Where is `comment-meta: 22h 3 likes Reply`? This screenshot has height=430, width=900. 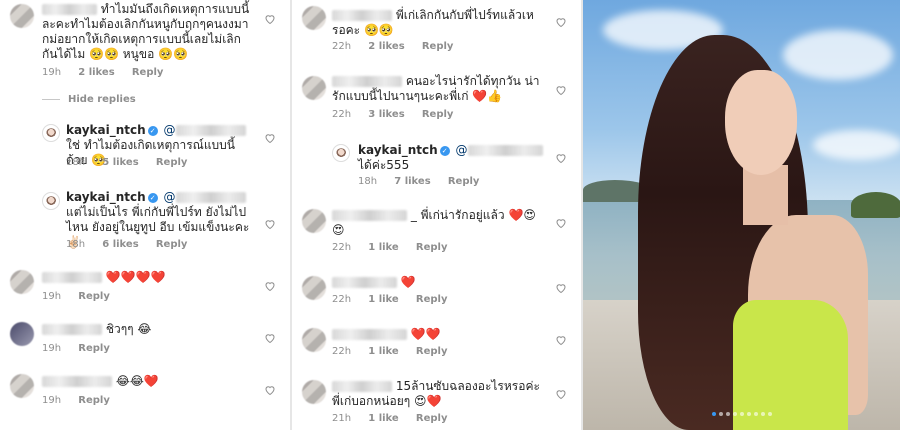 comment-meta: 22h 3 likes Reply is located at coordinates (392, 114).